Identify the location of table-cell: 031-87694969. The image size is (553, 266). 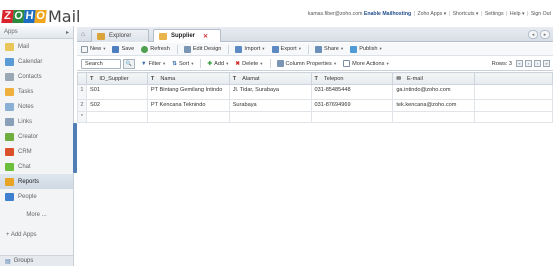
(352, 105).